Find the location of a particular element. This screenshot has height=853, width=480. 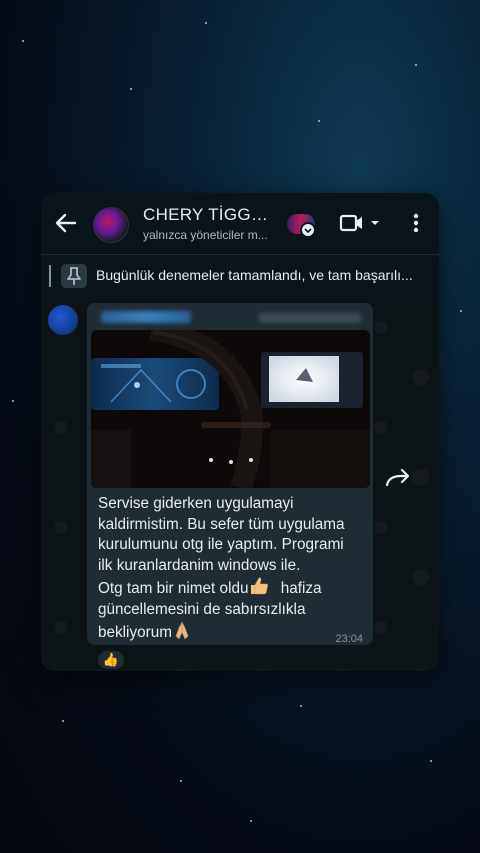

message-line-tail: hafiza is located at coordinates (301, 588).